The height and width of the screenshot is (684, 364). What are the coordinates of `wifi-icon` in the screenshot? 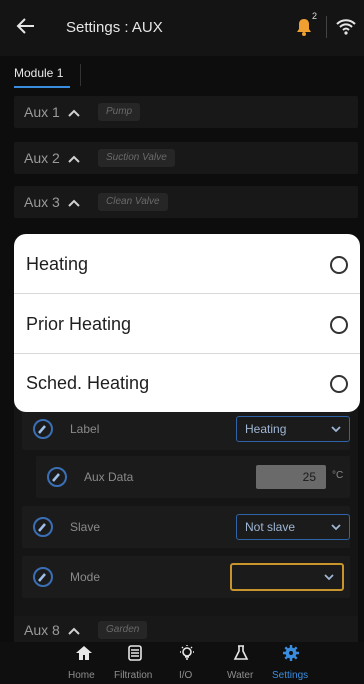 It's located at (346, 27).